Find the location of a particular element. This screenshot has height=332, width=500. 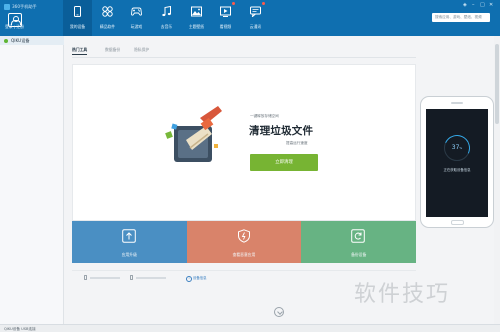

register-link: 注册 is located at coordinates (20, 26).